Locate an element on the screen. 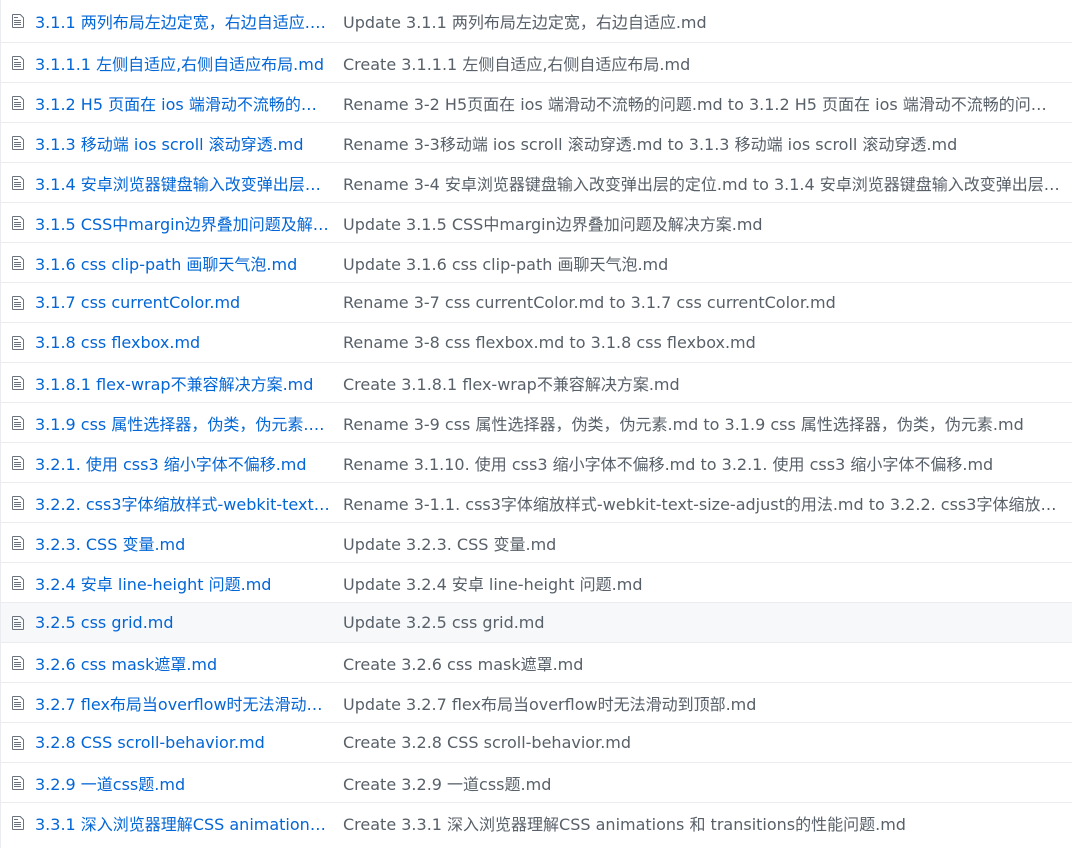  file-name-link: 3.1.4 安卓浏览器键盘输入改变弹出层的定位.md is located at coordinates (183, 183).